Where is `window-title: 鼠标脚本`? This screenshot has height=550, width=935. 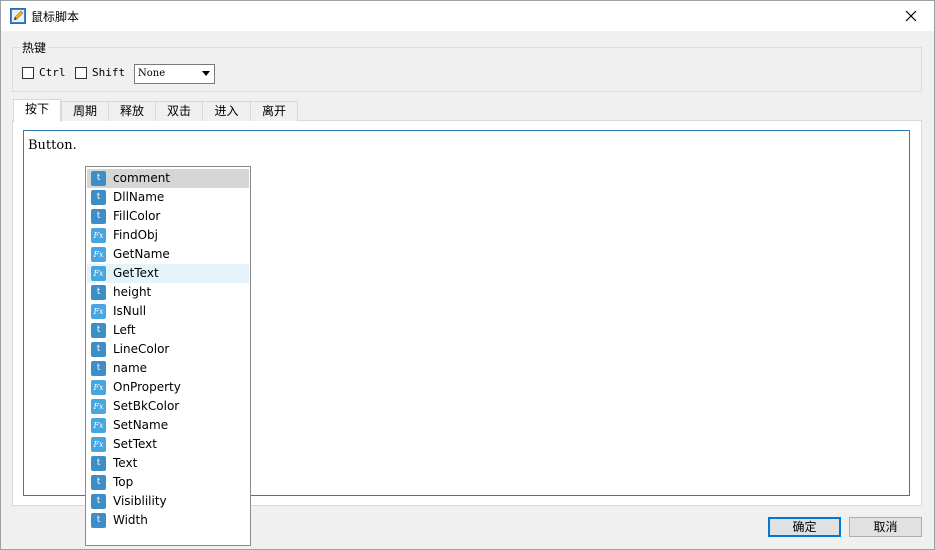
window-title: 鼠标脚本 is located at coordinates (55, 17).